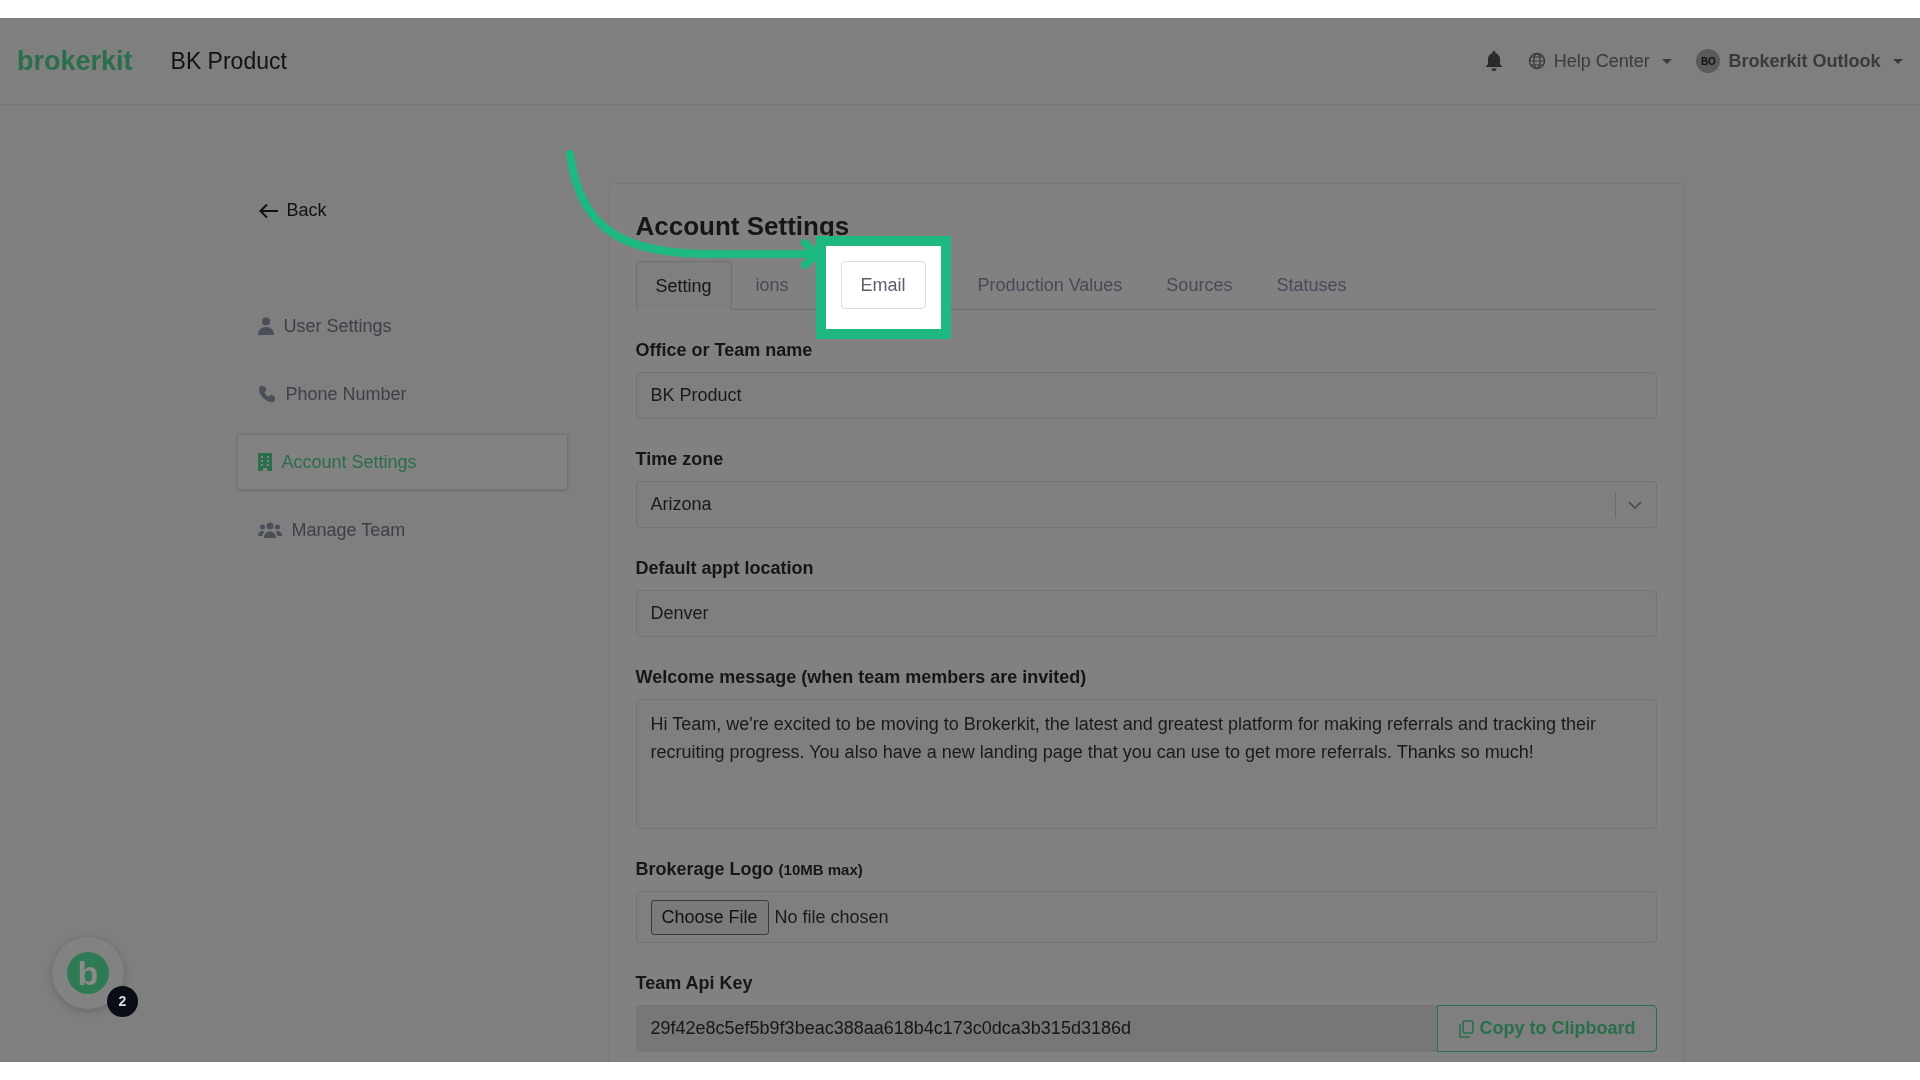 This screenshot has height=1080, width=1920. I want to click on tab: Production Values, so click(1050, 285).